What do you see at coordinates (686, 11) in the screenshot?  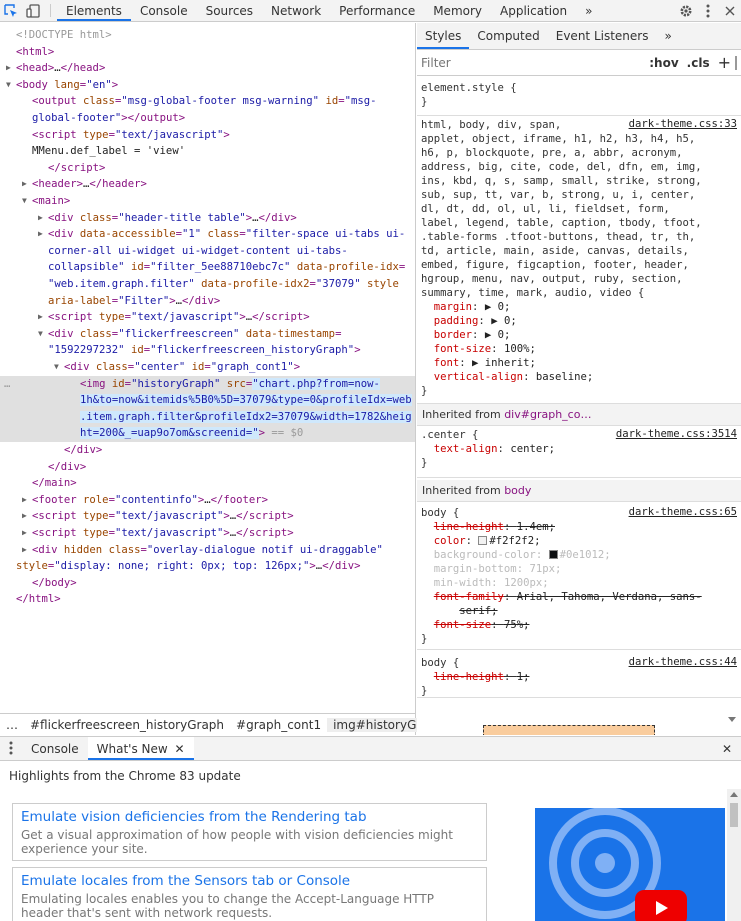 I see `settings-gear-icon` at bounding box center [686, 11].